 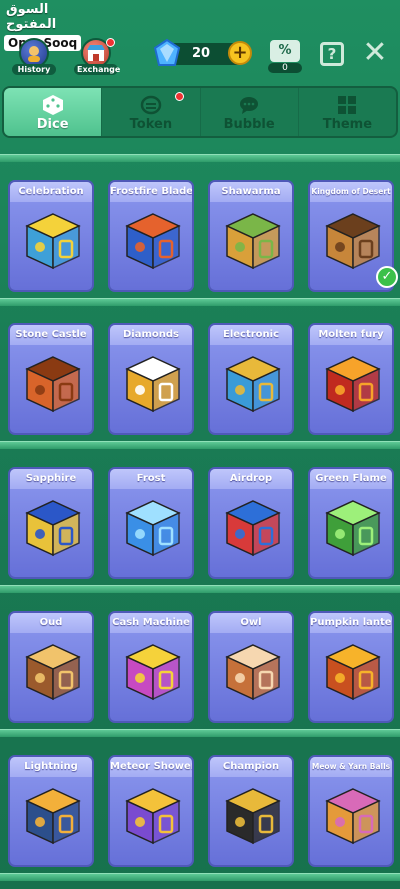 I want to click on dice-card: Frost, so click(x=151, y=523).